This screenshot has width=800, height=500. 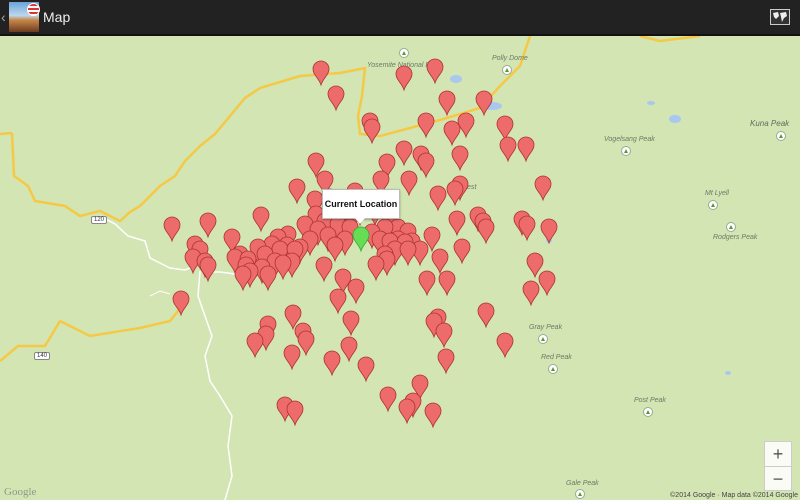 I want to click on world-map-icon, so click(x=780, y=17).